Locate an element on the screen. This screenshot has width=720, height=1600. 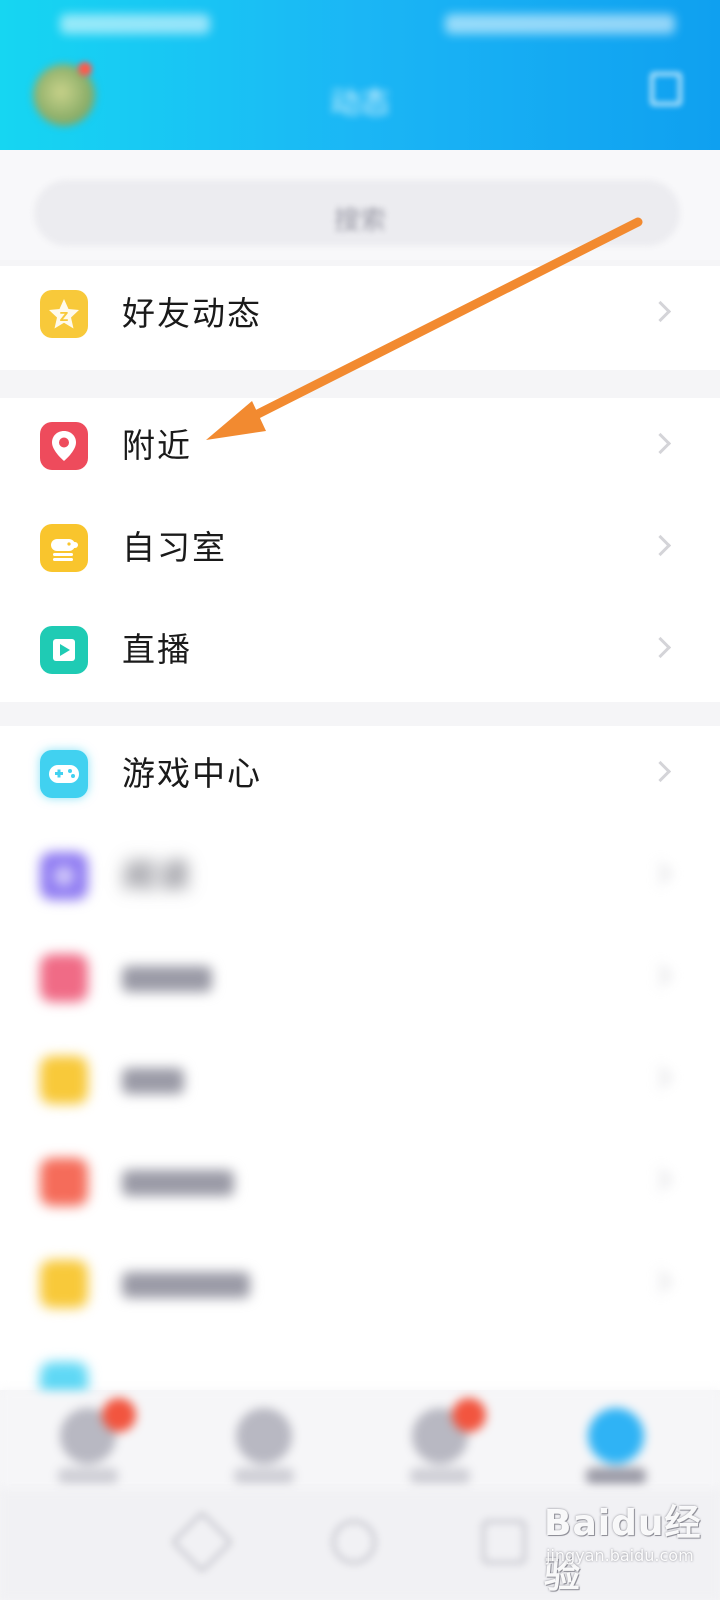
star-icon: Z is located at coordinates (64, 314).